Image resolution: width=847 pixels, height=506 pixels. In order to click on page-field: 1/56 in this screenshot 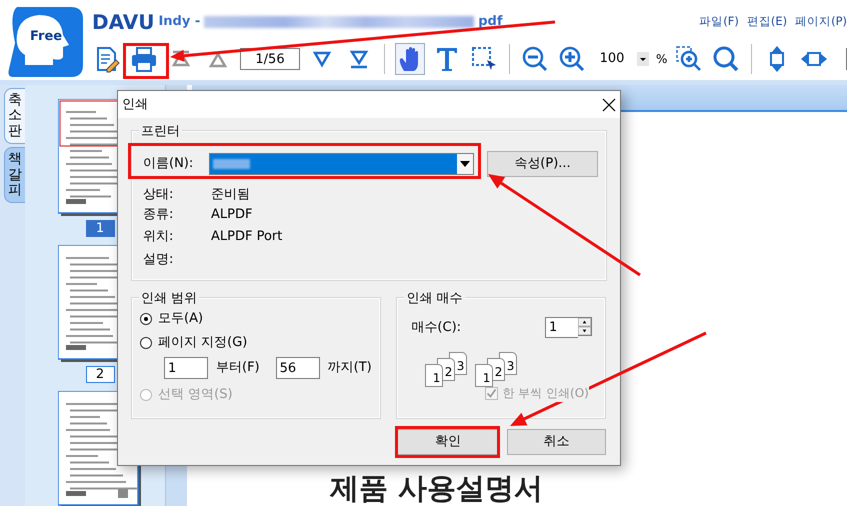, I will do `click(270, 59)`.